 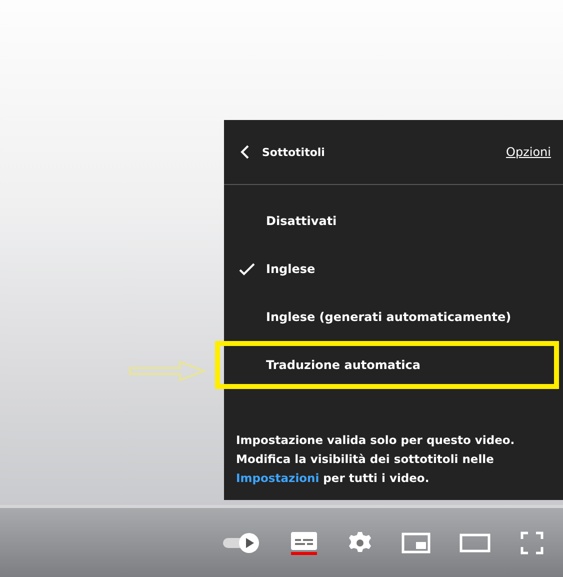 What do you see at coordinates (393, 269) in the screenshot?
I see `menu-item: Inglese` at bounding box center [393, 269].